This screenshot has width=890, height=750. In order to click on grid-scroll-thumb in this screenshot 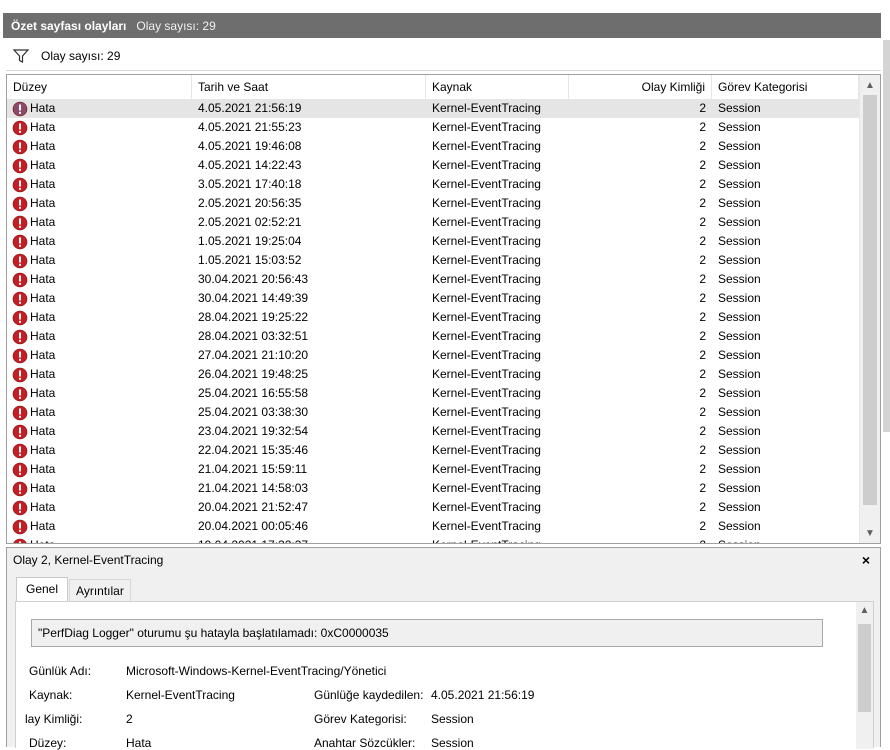, I will do `click(870, 300)`.